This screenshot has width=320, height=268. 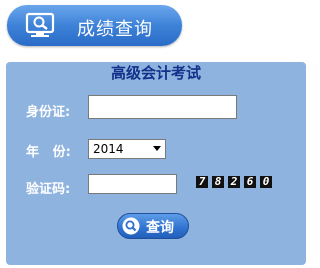 What do you see at coordinates (108, 149) in the screenshot?
I see `year-select-value: 2014` at bounding box center [108, 149].